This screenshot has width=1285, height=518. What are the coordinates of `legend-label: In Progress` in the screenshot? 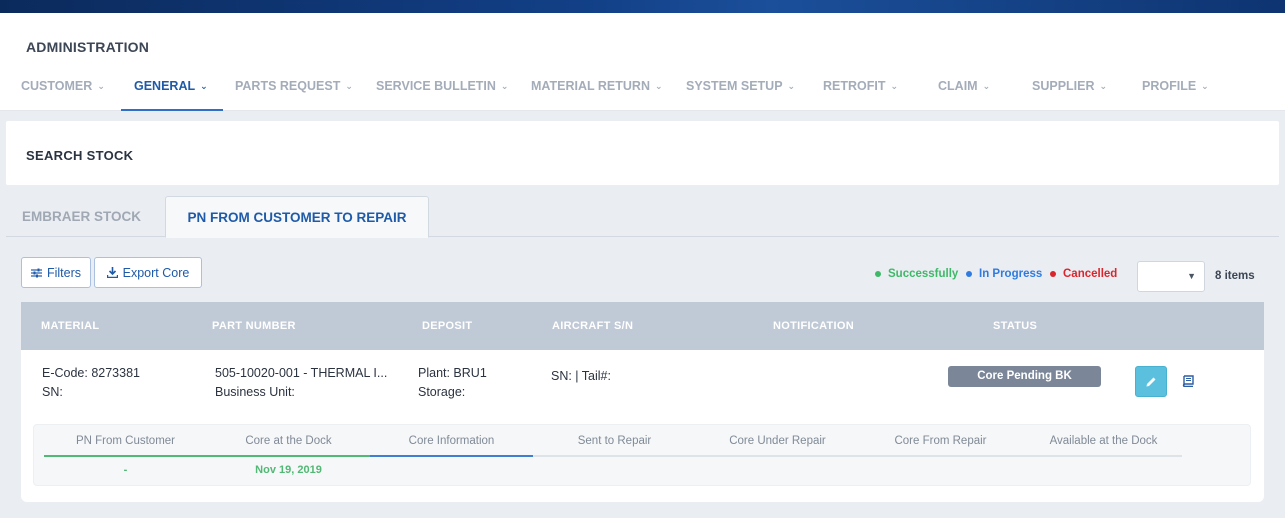 It's located at (1011, 274).